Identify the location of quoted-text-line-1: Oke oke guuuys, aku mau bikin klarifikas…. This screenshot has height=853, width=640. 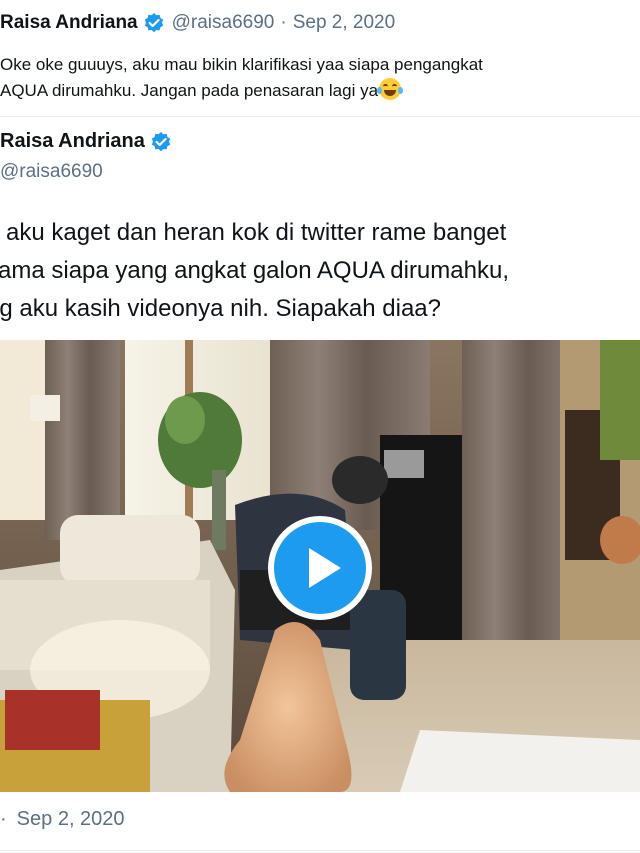
(241, 64).